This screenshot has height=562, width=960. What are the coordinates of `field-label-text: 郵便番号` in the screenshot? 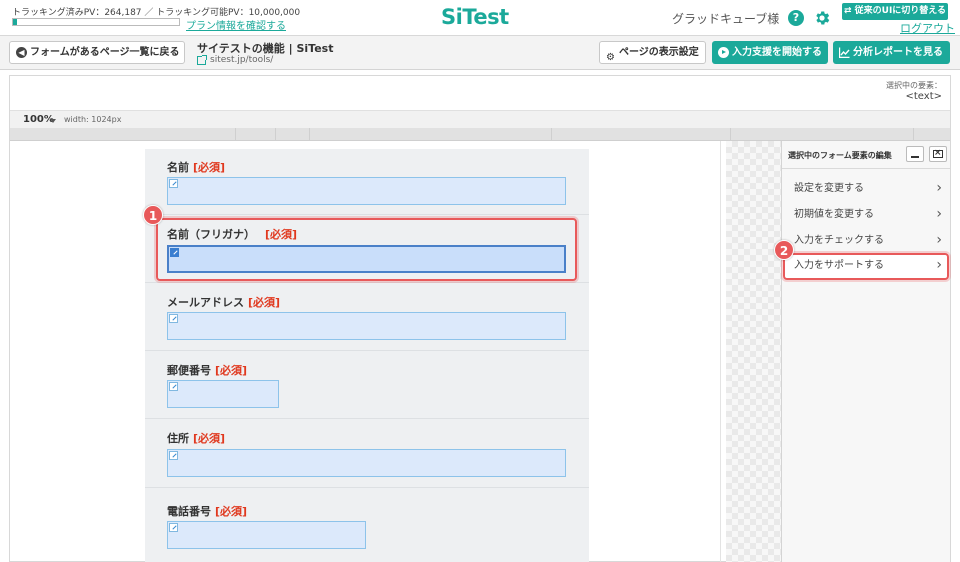 It's located at (189, 370).